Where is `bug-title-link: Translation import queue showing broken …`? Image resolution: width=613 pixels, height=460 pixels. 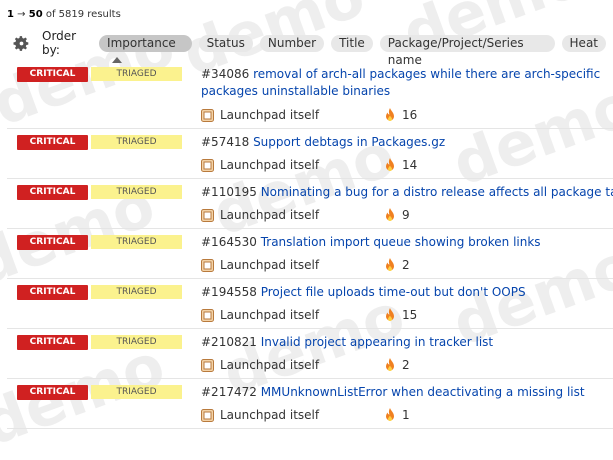 bug-title-link: Translation import queue showing broken … is located at coordinates (401, 242).